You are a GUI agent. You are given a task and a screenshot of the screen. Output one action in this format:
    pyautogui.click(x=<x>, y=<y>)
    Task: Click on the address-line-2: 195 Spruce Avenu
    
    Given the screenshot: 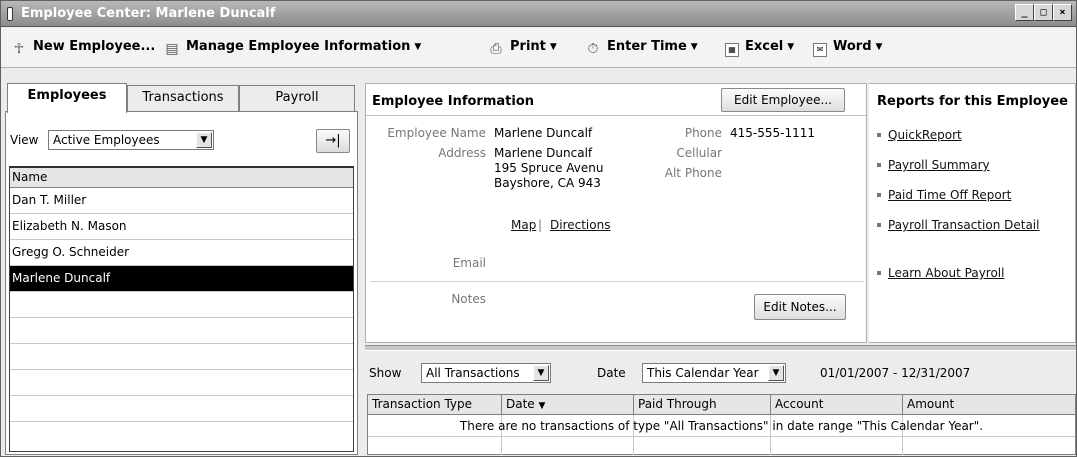 What is the action you would take?
    pyautogui.click(x=549, y=168)
    